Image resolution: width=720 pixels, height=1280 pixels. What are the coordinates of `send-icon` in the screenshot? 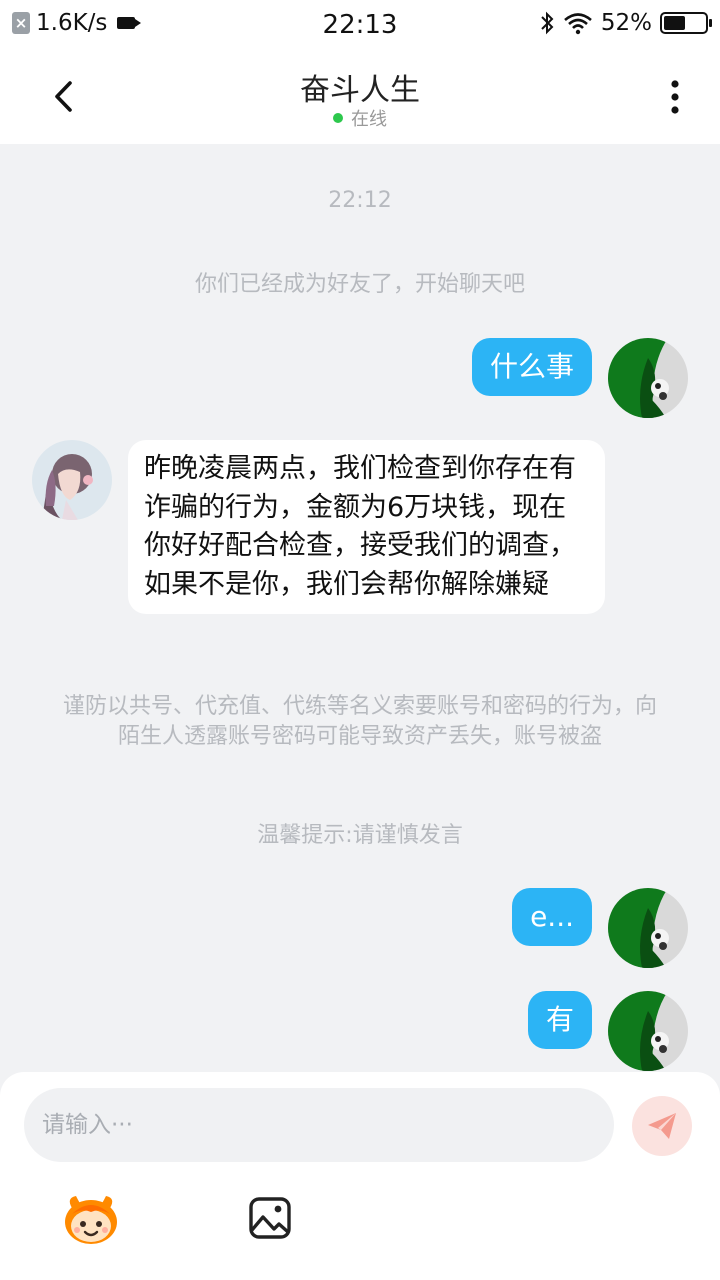 It's located at (662, 1126).